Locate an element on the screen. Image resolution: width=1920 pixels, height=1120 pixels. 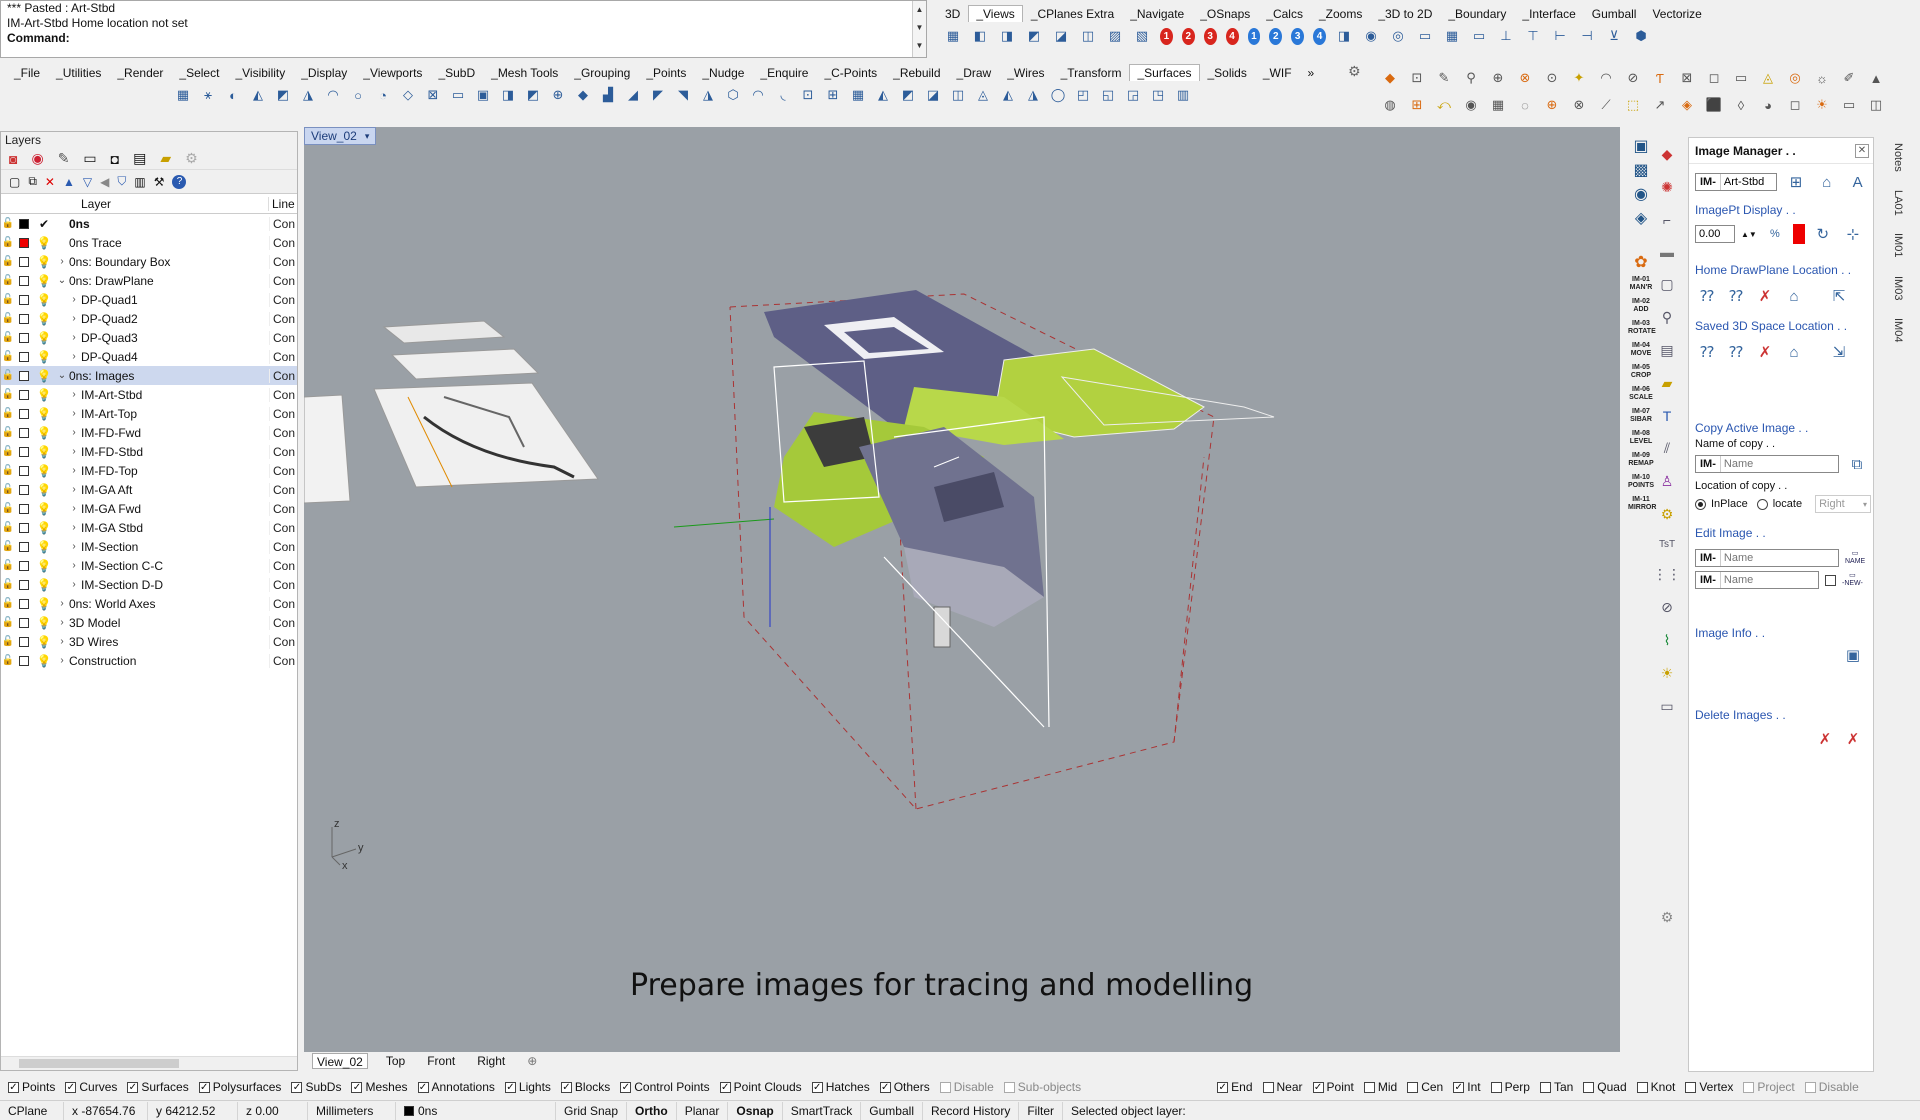
surface-tool-icon: ◫ is located at coordinates (958, 95).